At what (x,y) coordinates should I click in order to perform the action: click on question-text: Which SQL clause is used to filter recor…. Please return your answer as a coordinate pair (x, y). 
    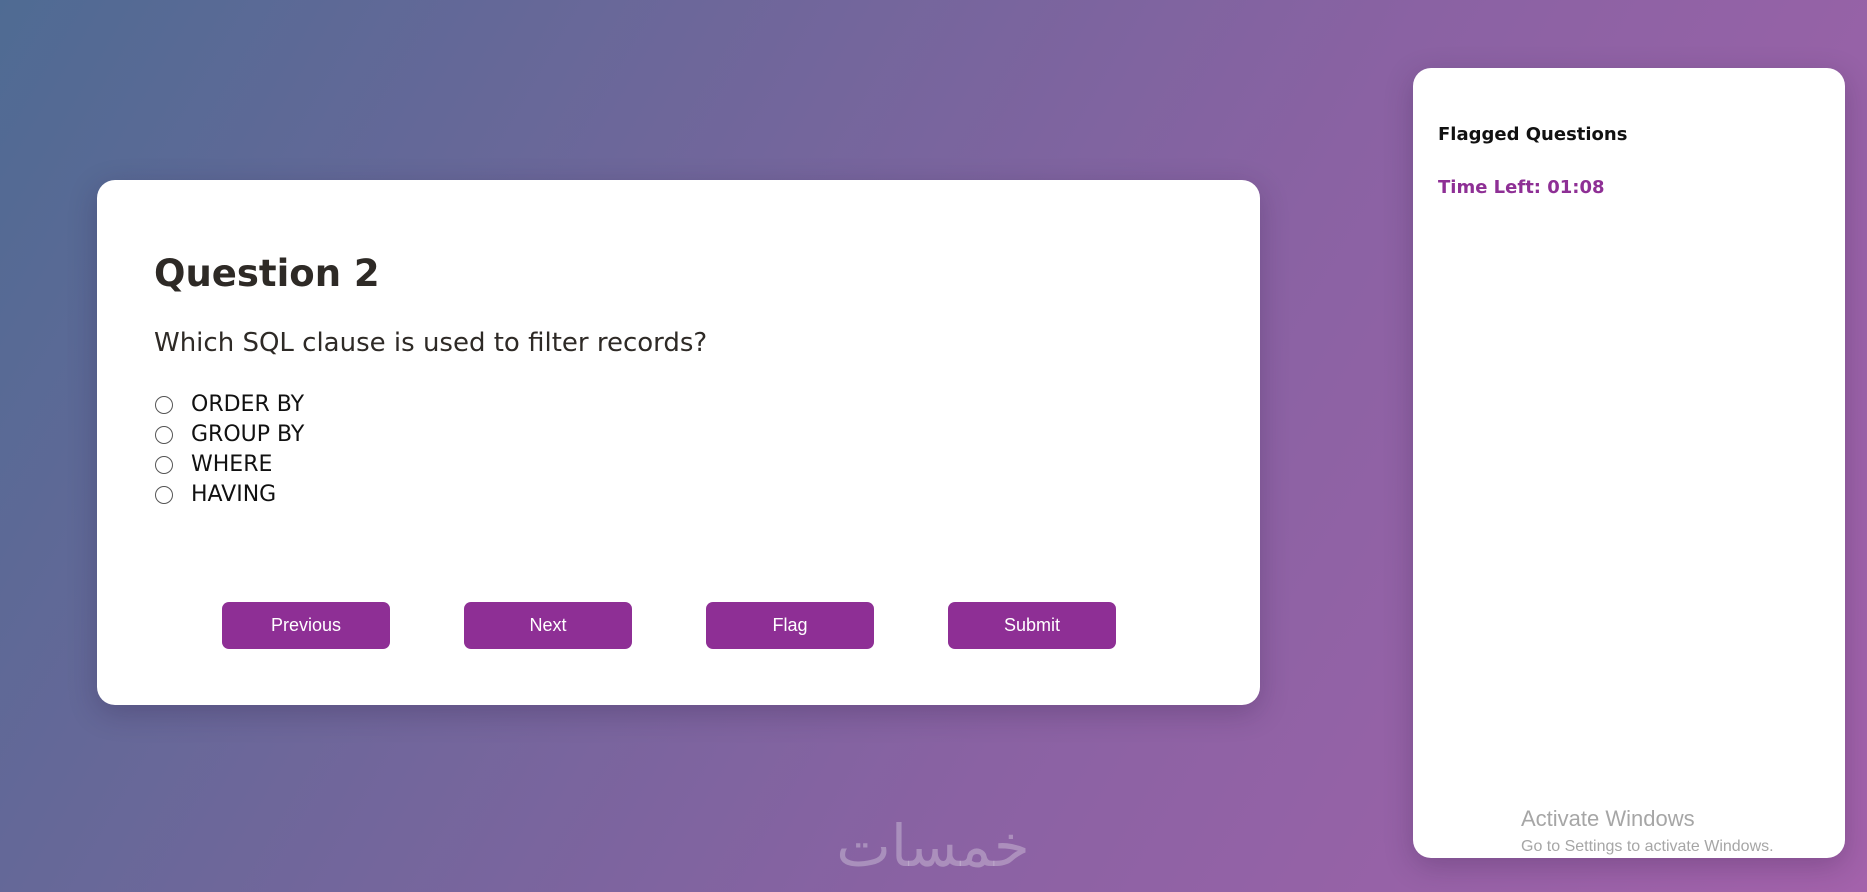
    Looking at the image, I should click on (431, 343).